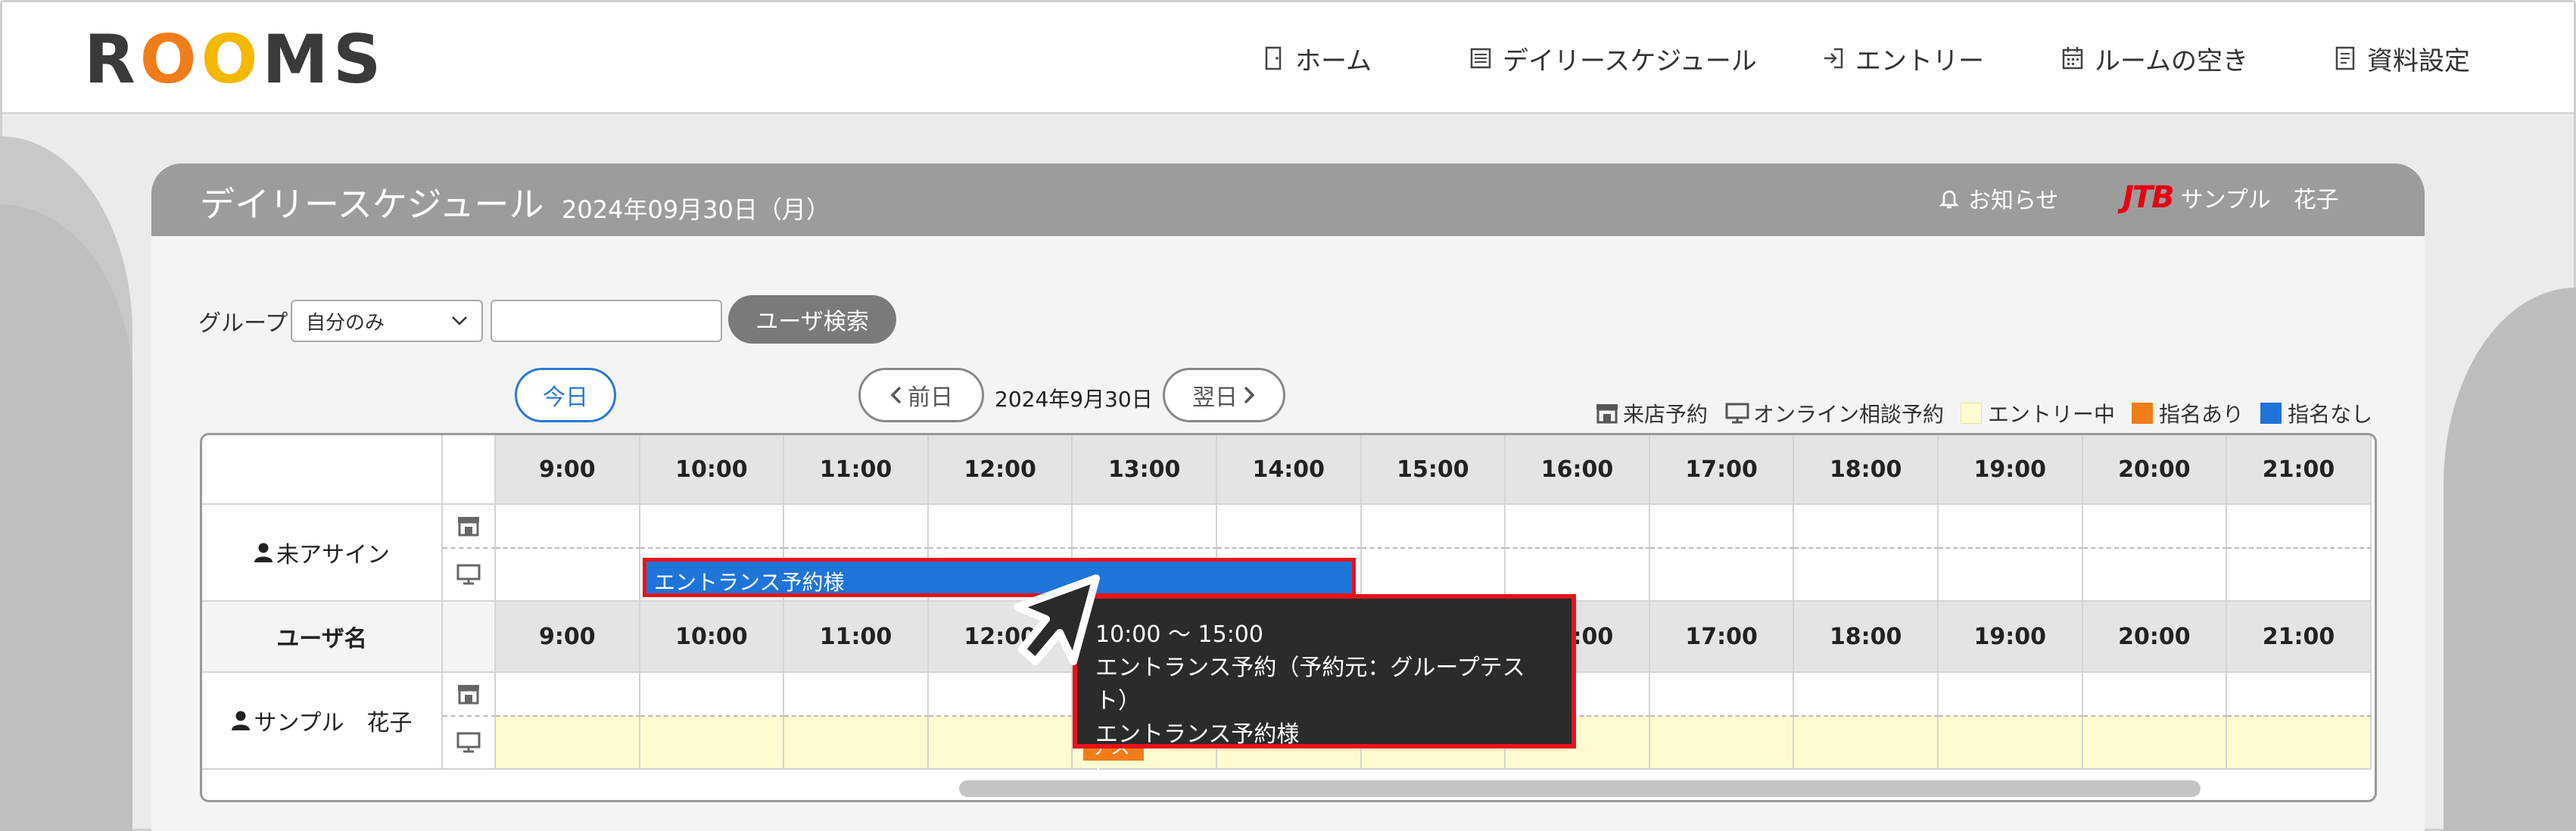  I want to click on horizontal-scrollbar, so click(1580, 788).